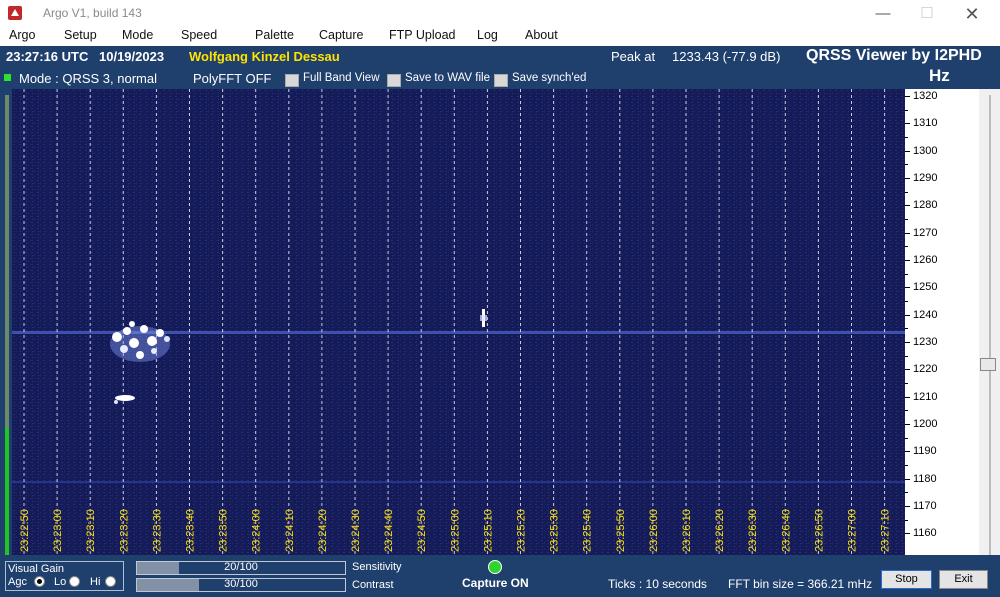 The image size is (1000, 597). Describe the element at coordinates (157, 530) in the screenshot. I see `time-tick-label: 23:23:30` at that location.